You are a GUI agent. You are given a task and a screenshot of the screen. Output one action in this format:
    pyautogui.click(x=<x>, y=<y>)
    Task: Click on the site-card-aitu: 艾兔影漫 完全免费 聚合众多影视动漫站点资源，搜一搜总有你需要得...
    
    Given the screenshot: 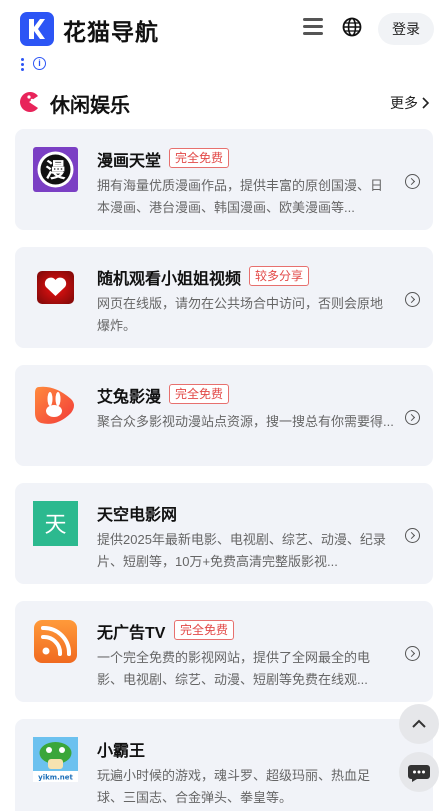 What is the action you would take?
    pyautogui.click(x=224, y=415)
    